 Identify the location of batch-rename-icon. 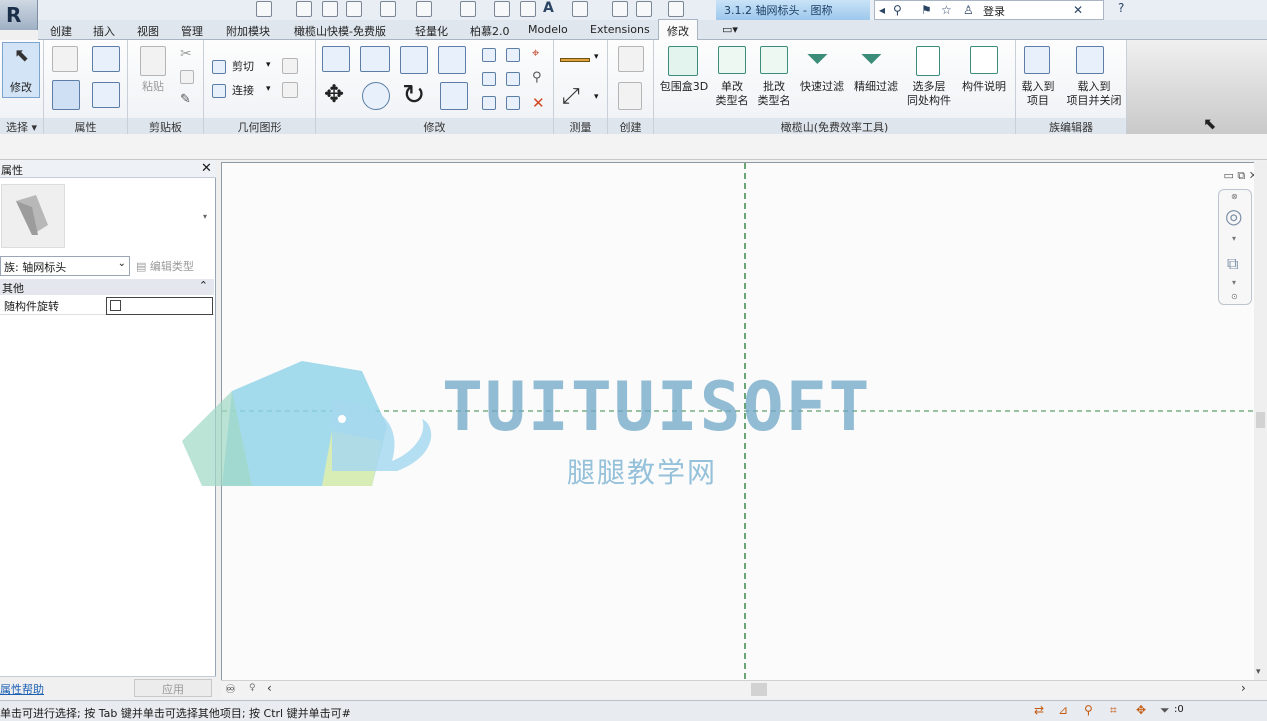
(774, 60).